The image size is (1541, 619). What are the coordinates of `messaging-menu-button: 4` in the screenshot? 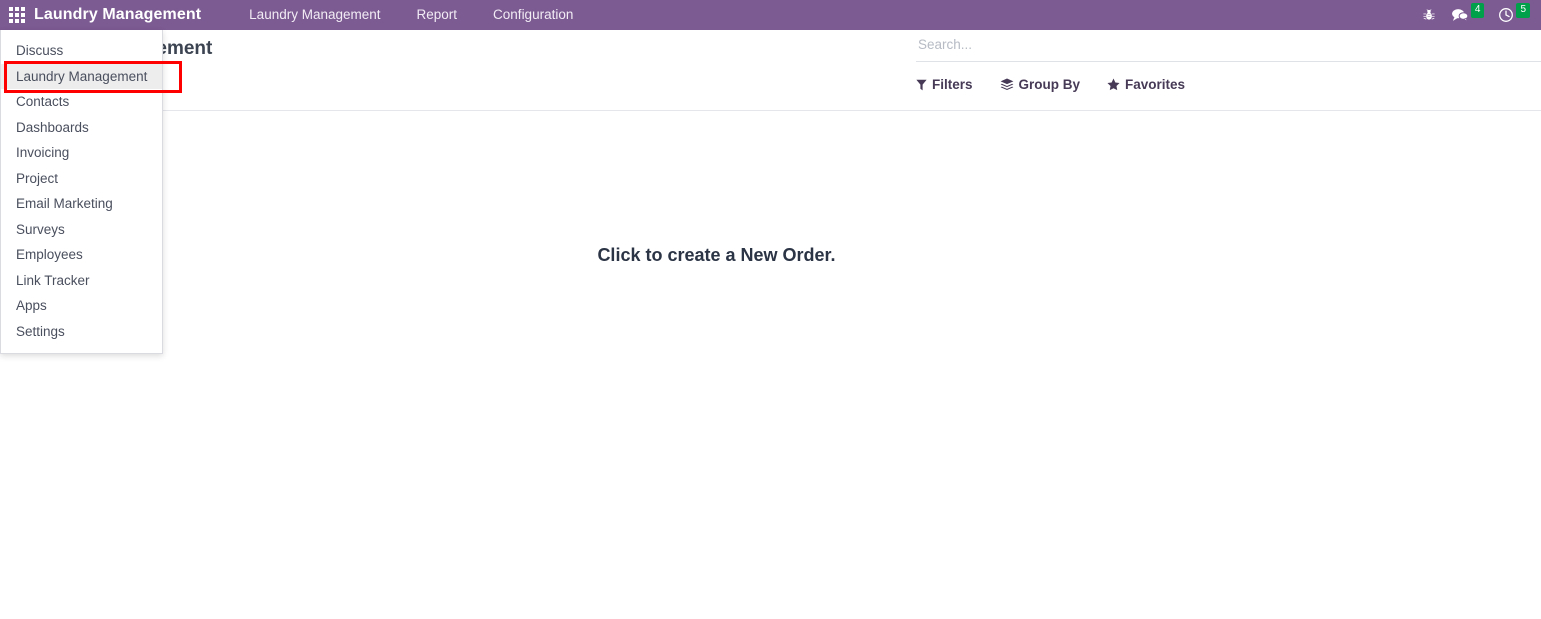 It's located at (1467, 15).